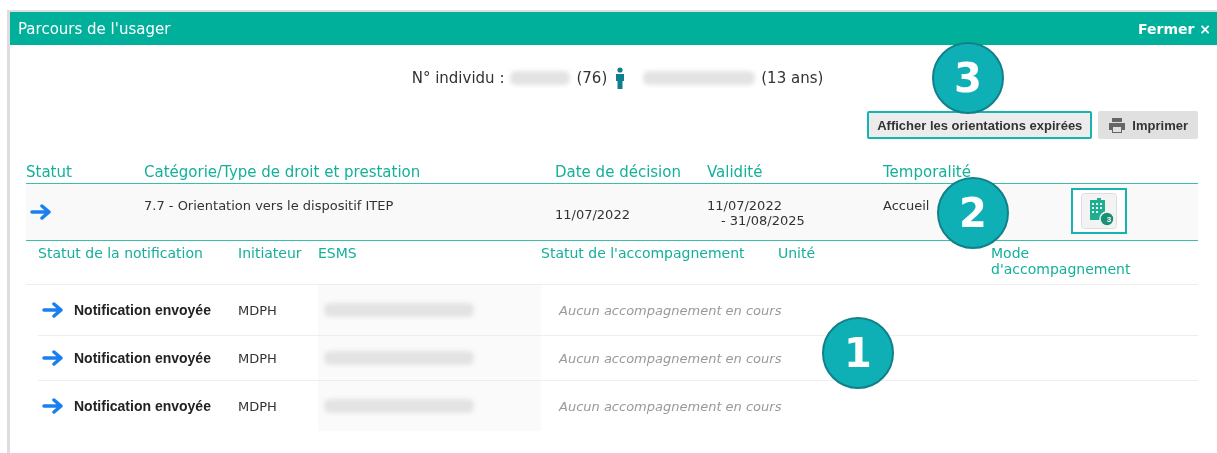  I want to click on callout-number: 1, so click(858, 353).